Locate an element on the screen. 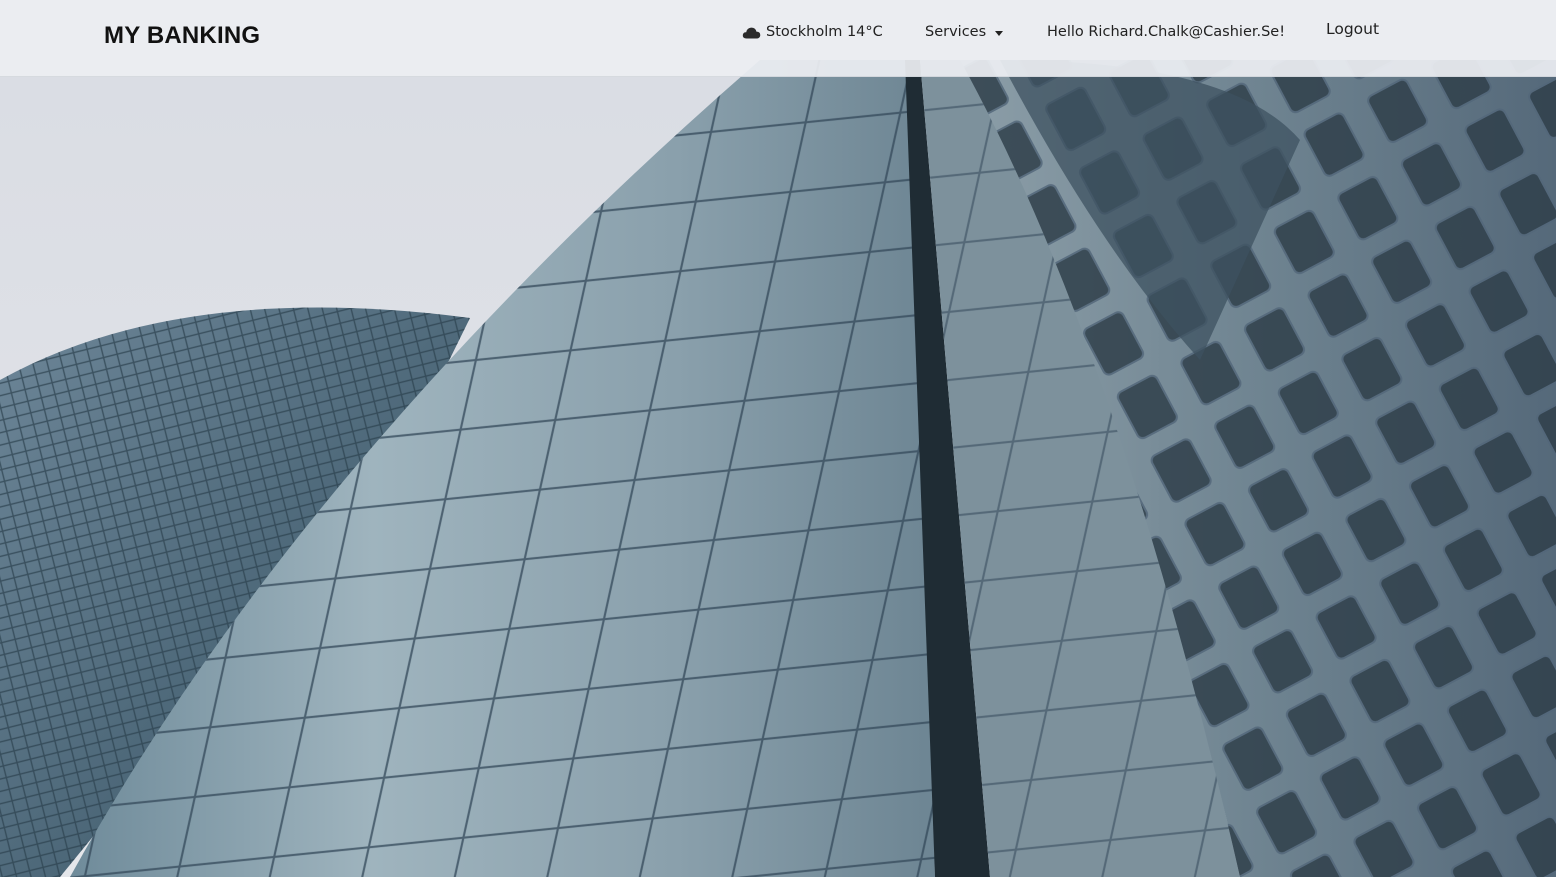 The width and height of the screenshot is (1556, 877). brand-logo: MY BANKING is located at coordinates (182, 36).